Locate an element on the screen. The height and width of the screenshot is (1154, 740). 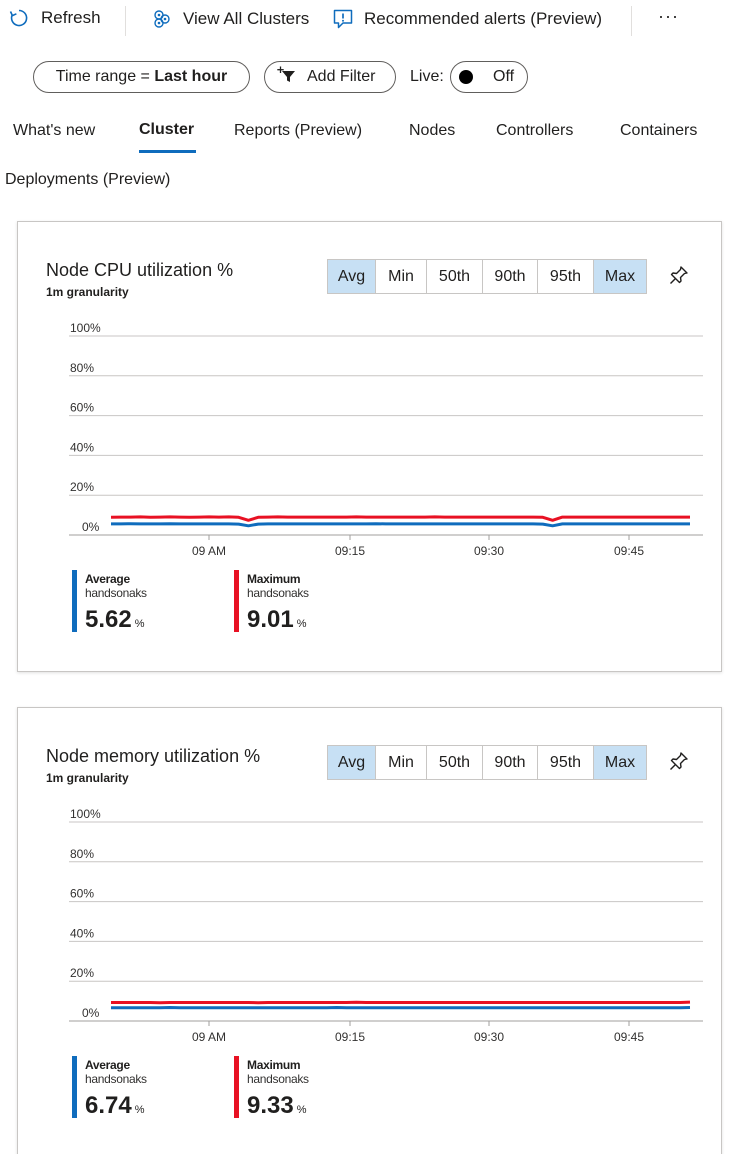
refresh-icon is located at coordinates (19, 18).